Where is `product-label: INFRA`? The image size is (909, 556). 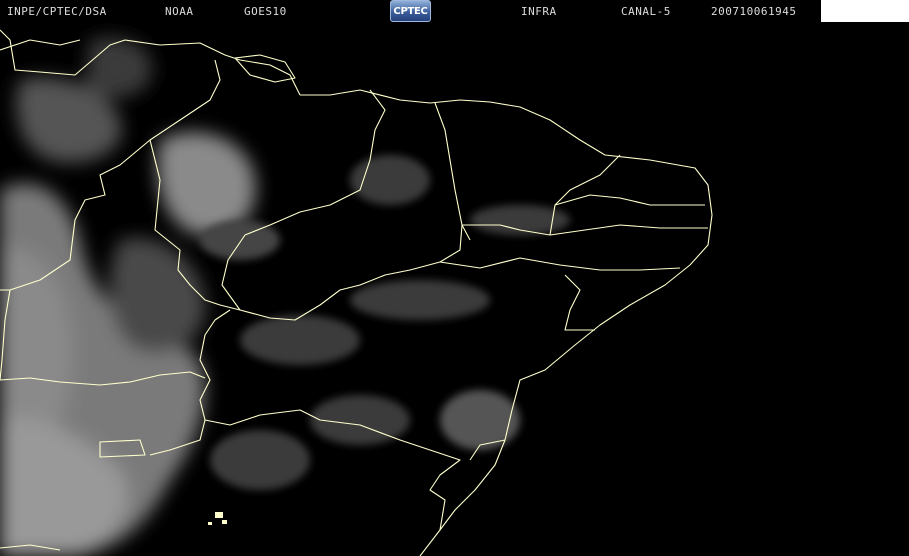
product-label: INFRA is located at coordinates (539, 11).